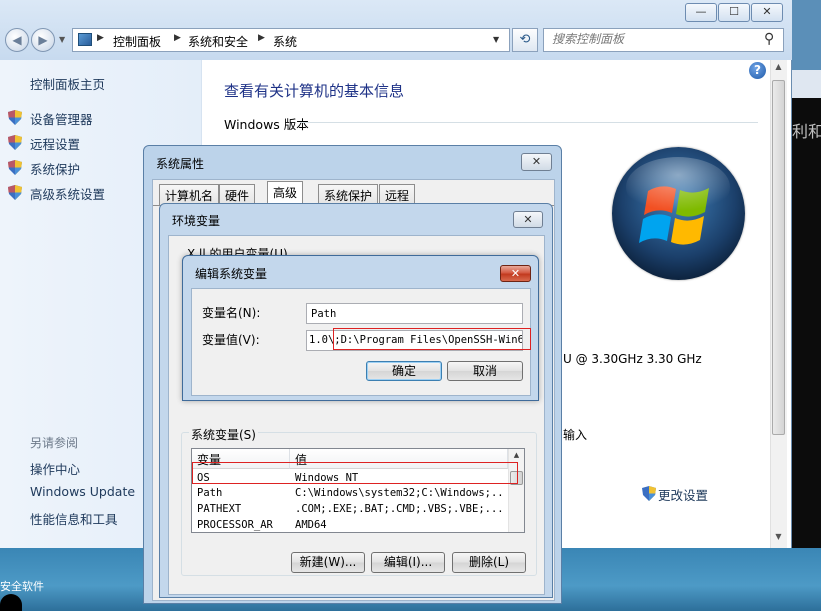  I want to click on variable-name: PATHEXT, so click(219, 509).